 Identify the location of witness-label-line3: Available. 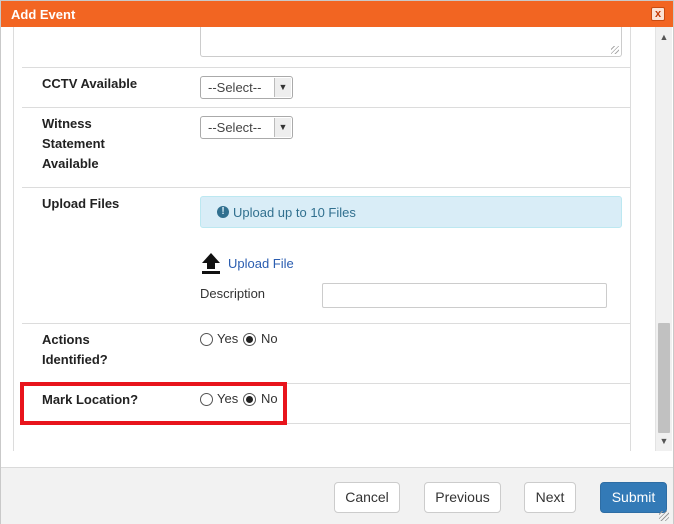
(70, 163).